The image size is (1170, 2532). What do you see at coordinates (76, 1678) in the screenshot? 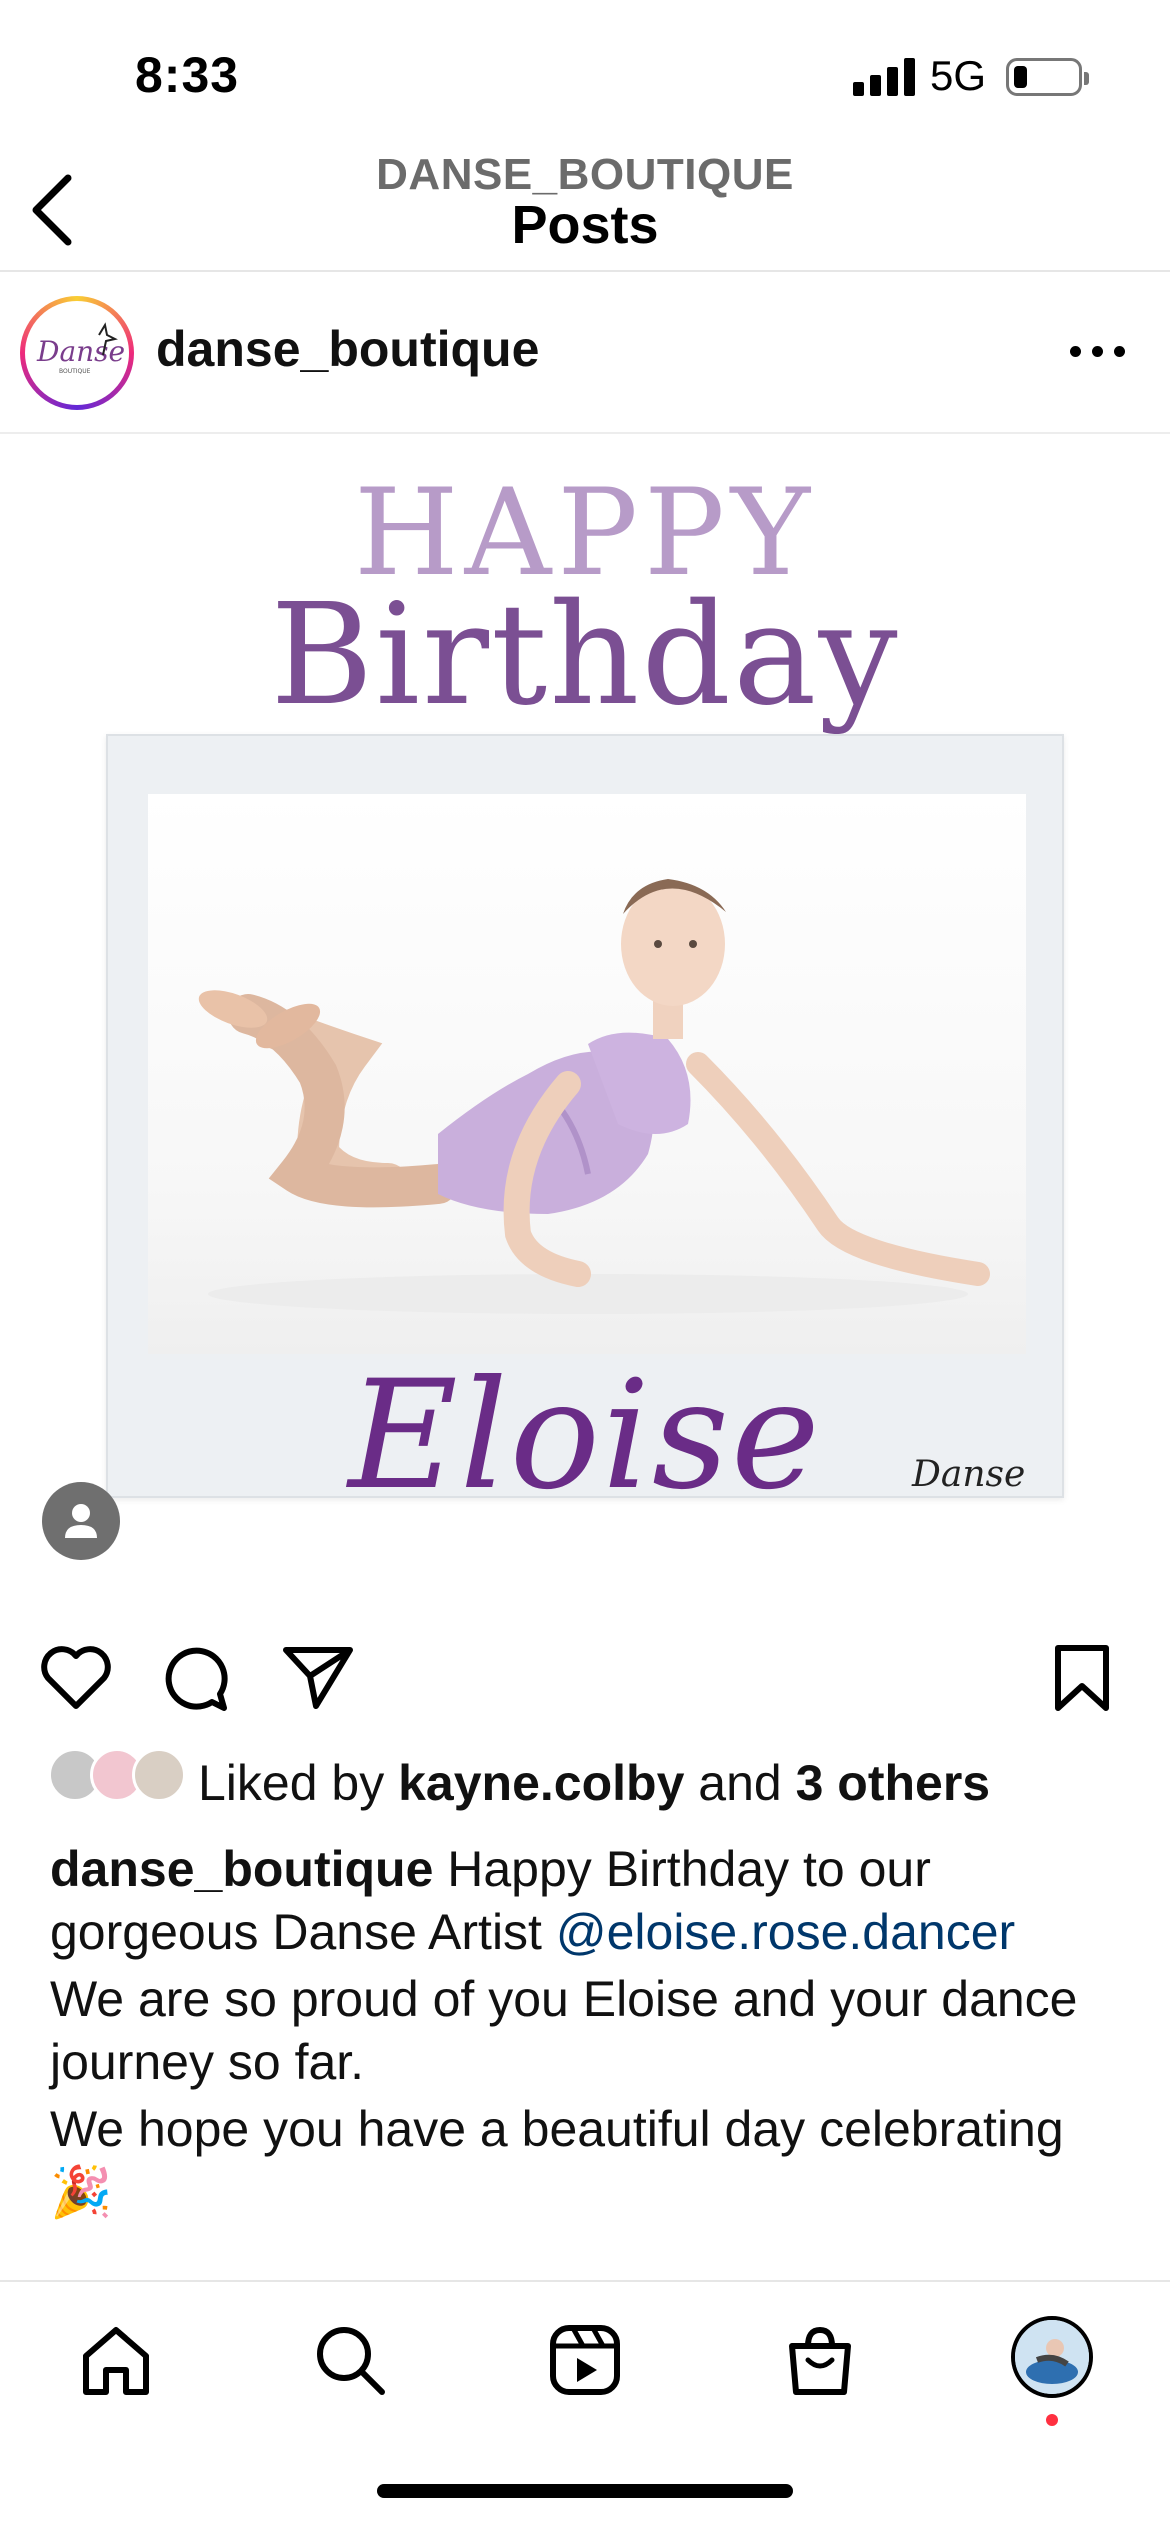
I see `heart-icon` at bounding box center [76, 1678].